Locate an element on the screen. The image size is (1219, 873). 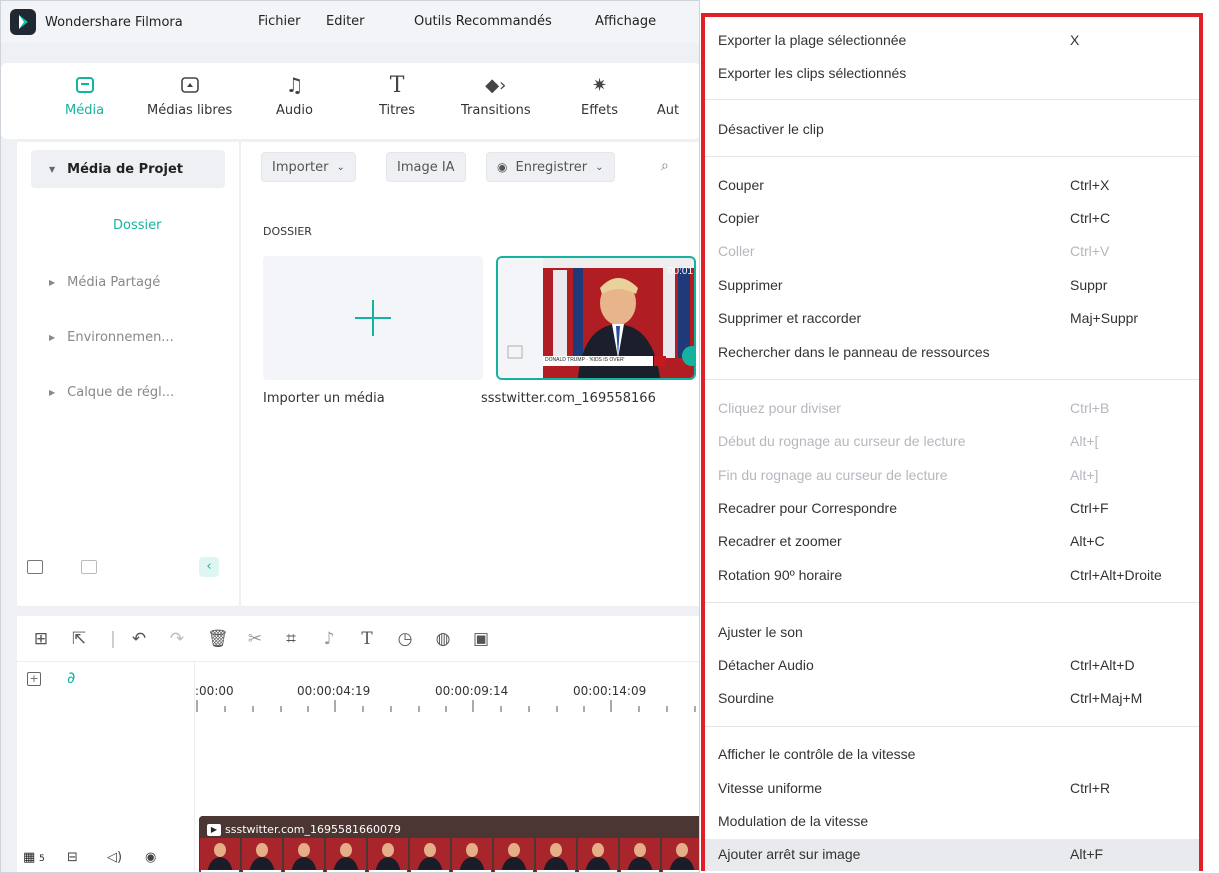
menu-item-shortcut: Ctrl+B is located at coordinates (1090, 408).